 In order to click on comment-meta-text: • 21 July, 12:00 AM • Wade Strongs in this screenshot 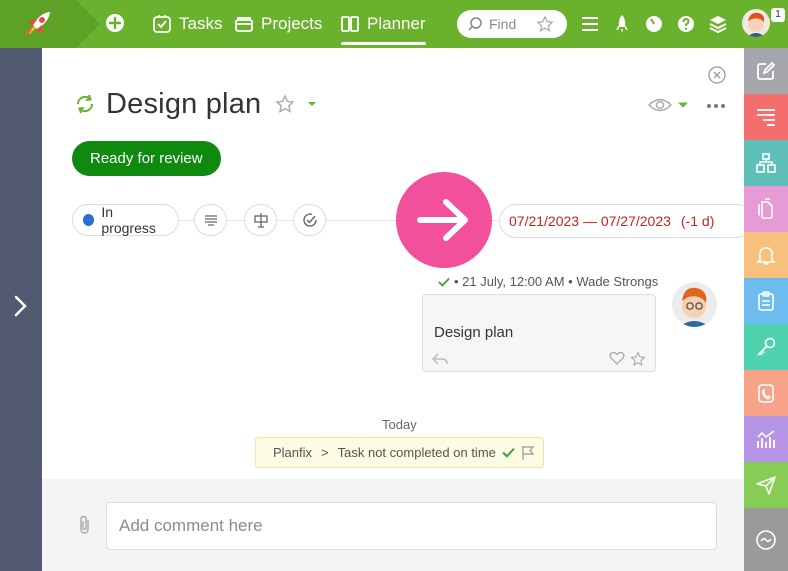, I will do `click(556, 281)`.